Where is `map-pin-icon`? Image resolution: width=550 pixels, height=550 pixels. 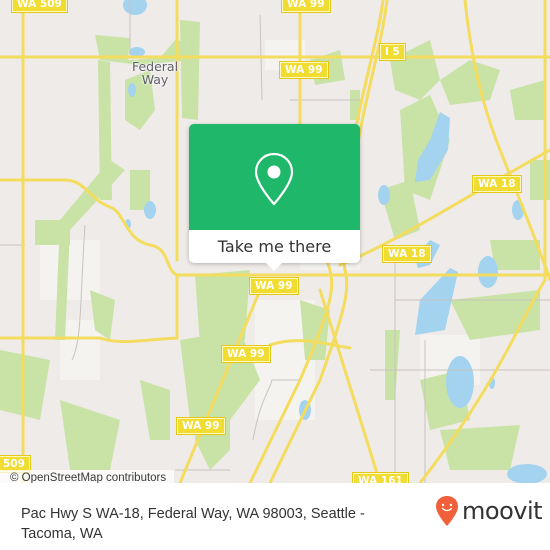
map-pin-icon is located at coordinates (274, 179).